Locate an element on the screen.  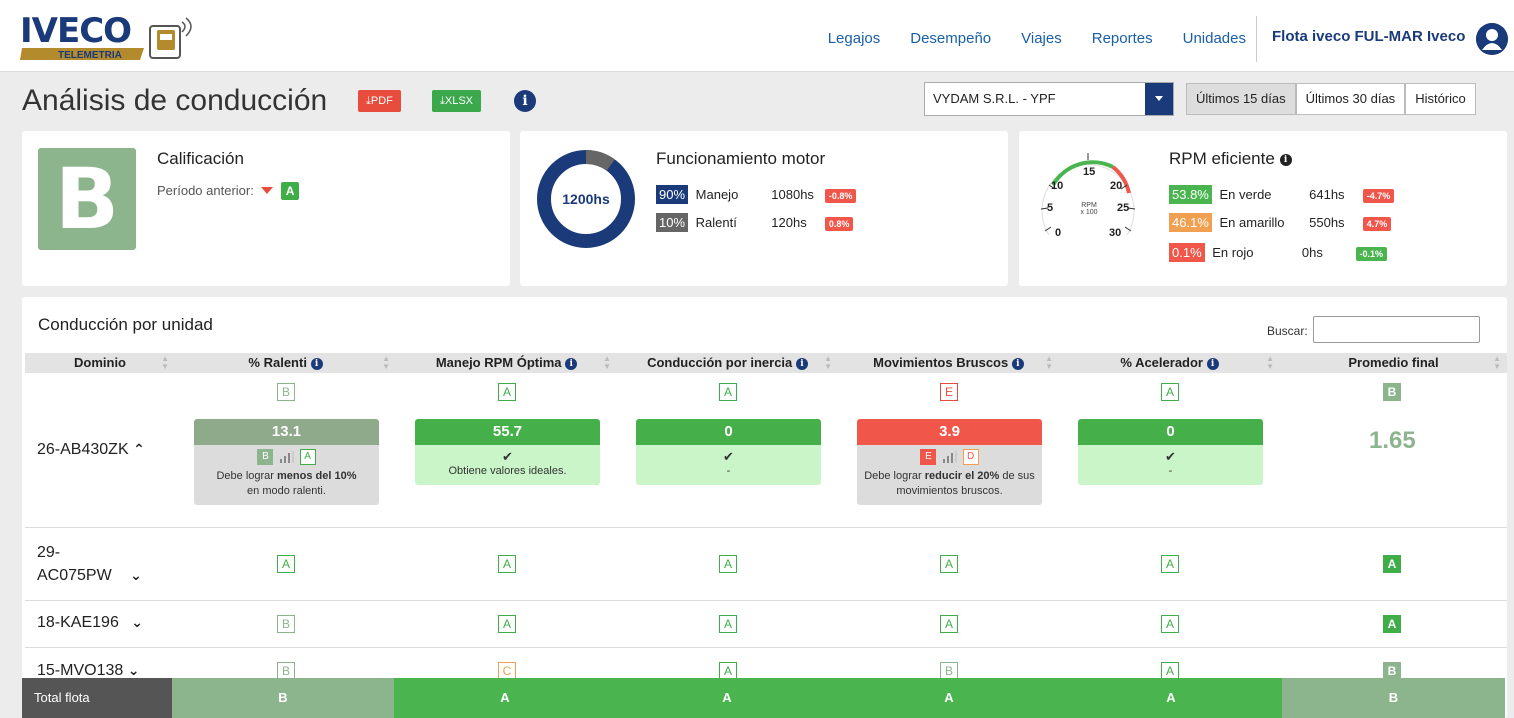
period-30-days: Últimos 30 días is located at coordinates (1350, 99).